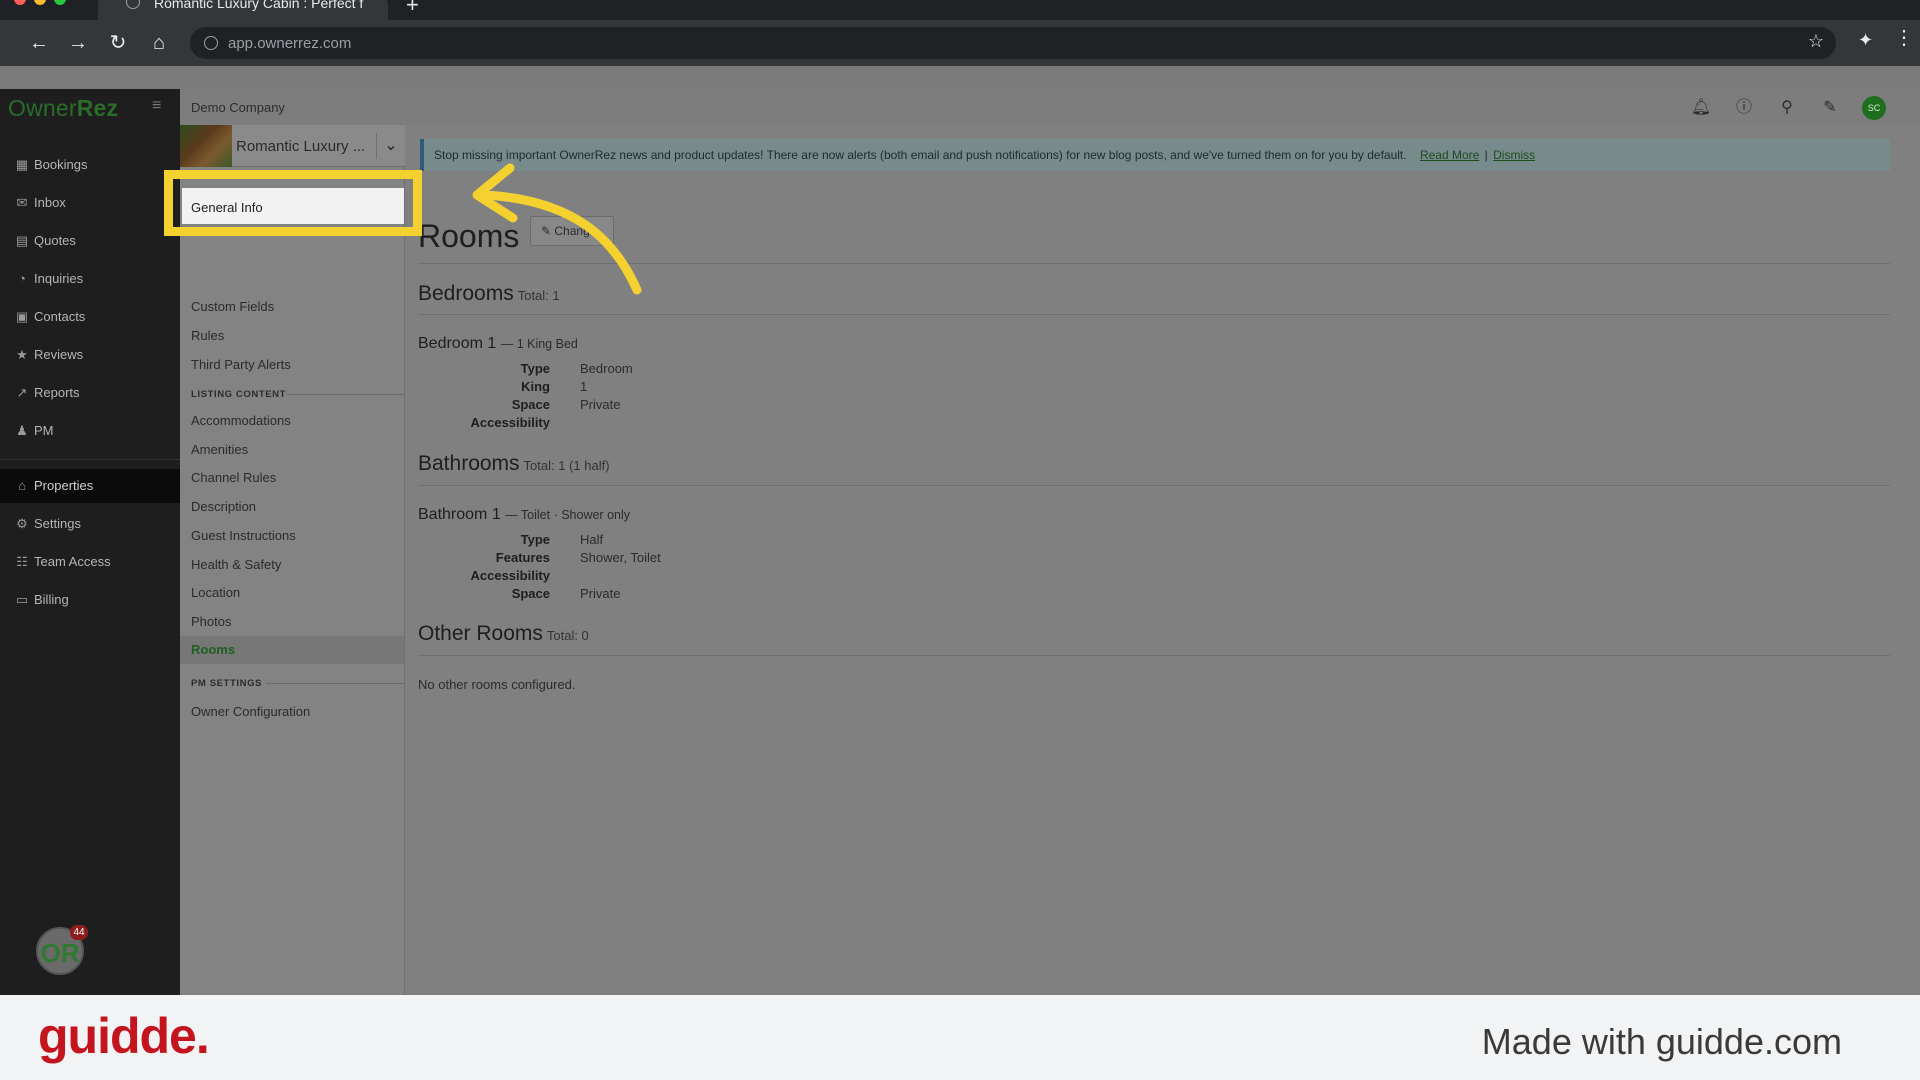 The image size is (1920, 1080). What do you see at coordinates (90, 600) in the screenshot?
I see `sidebar-item-billing: ▭ Billing` at bounding box center [90, 600].